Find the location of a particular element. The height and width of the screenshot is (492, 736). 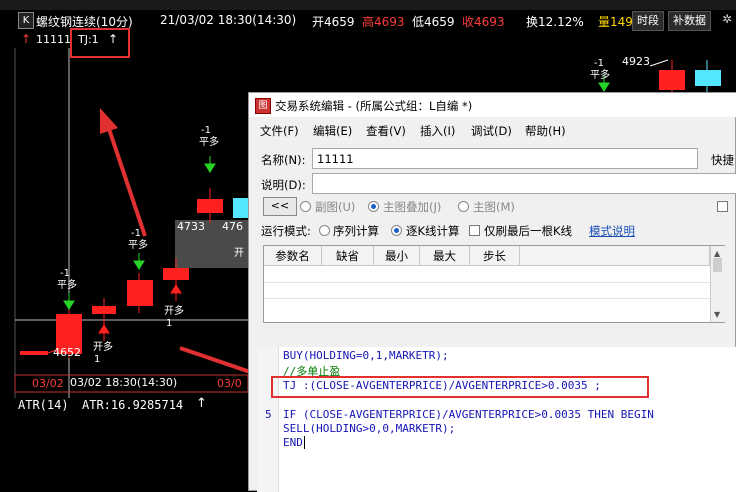

price-4923-pointer is located at coordinates (659, 63).